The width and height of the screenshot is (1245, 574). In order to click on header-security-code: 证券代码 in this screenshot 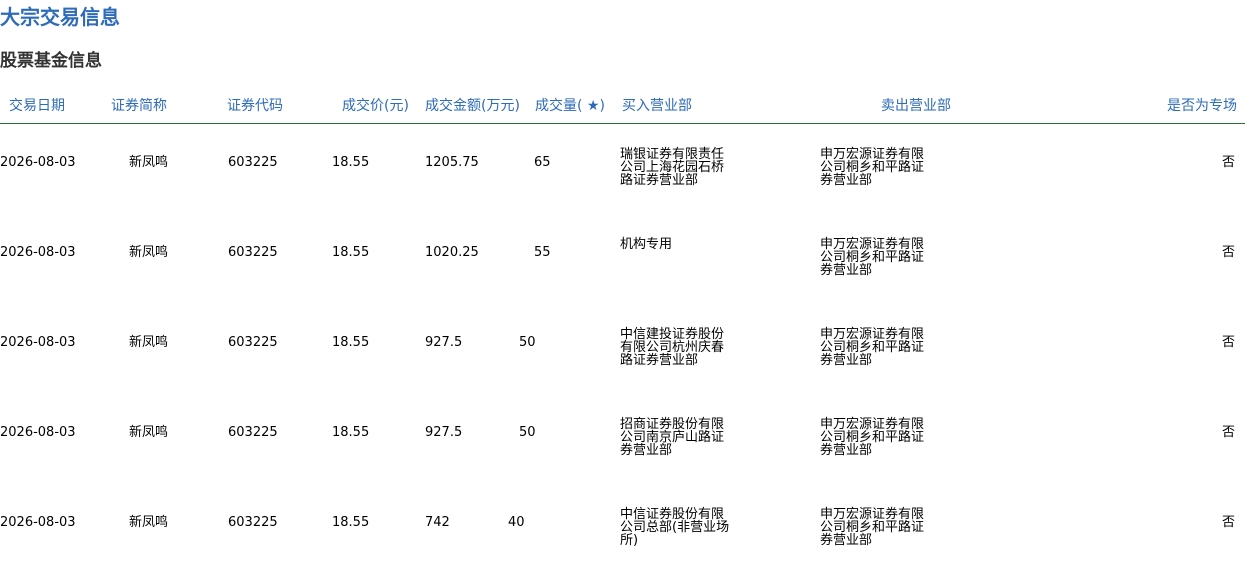, I will do `click(255, 106)`.